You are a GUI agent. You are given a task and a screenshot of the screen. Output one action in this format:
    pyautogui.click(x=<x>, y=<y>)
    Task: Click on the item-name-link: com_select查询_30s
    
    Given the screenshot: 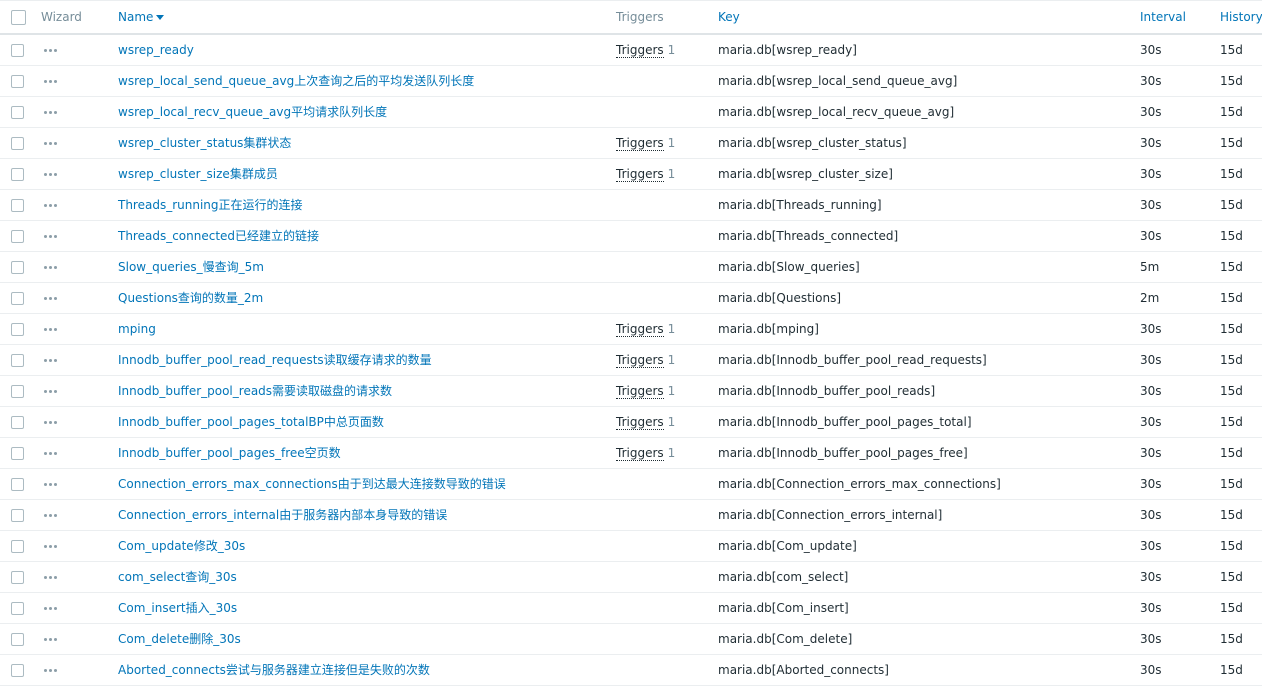 What is the action you would take?
    pyautogui.click(x=177, y=577)
    